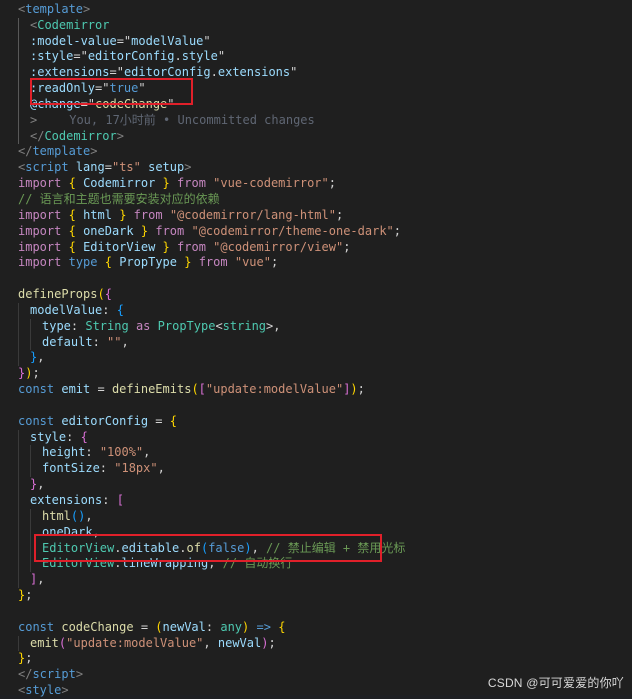 This screenshot has width=632, height=699. I want to click on code-line: const codeChange = (newVal: any) => {, so click(324, 628).